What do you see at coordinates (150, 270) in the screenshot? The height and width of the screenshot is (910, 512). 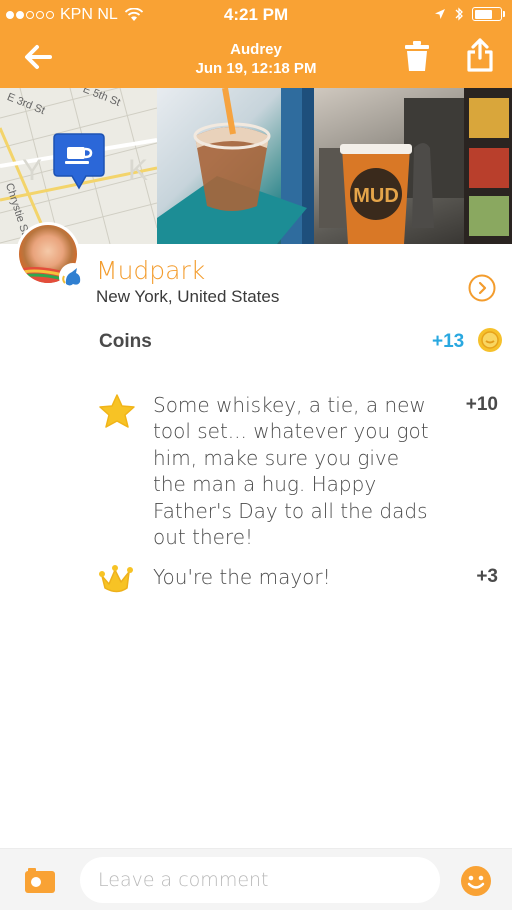 I see `venue-name: Mudpark` at bounding box center [150, 270].